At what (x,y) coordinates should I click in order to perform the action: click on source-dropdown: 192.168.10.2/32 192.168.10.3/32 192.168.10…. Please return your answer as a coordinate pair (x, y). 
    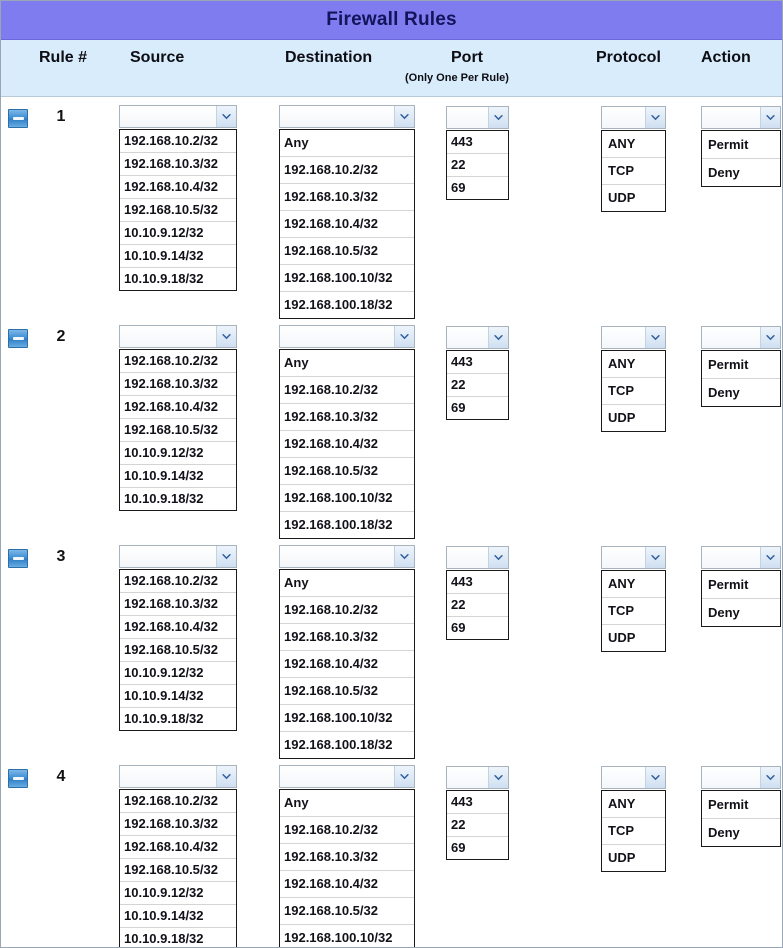
    Looking at the image, I should click on (178, 856).